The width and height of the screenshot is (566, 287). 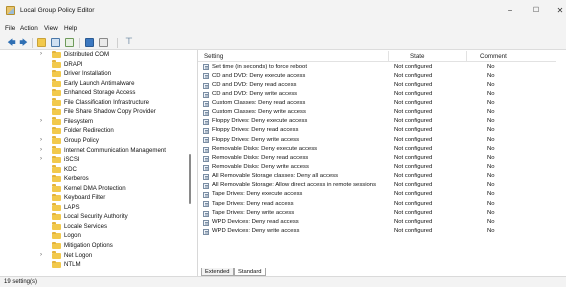 I want to click on setting-name: Floppy Drives: Deny execute access, so click(x=260, y=121).